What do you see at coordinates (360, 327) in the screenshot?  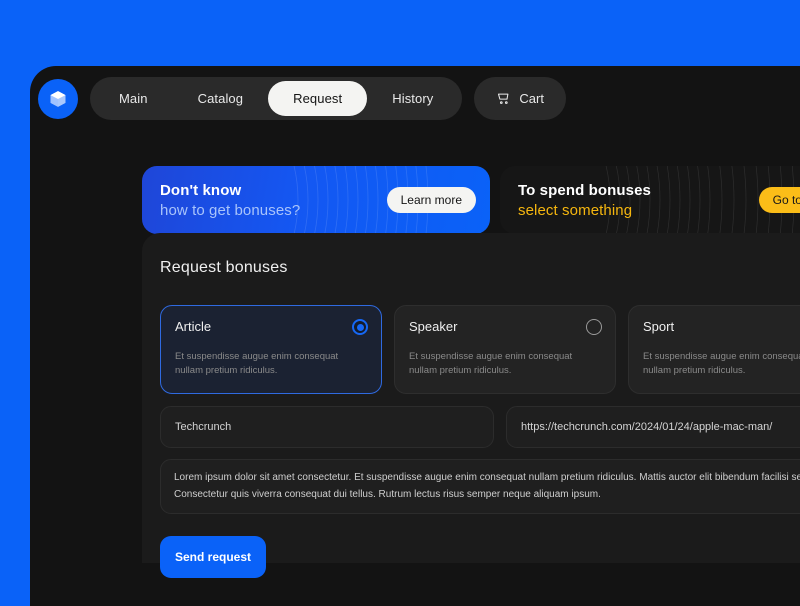 I see `radio-button-article` at bounding box center [360, 327].